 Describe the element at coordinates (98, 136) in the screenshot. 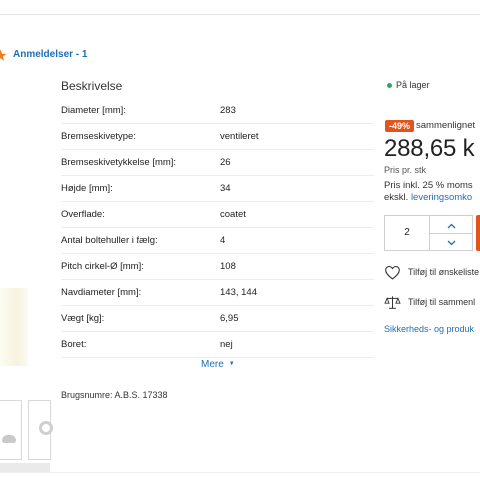

I see `spec-label: Bremseskivetype:` at that location.